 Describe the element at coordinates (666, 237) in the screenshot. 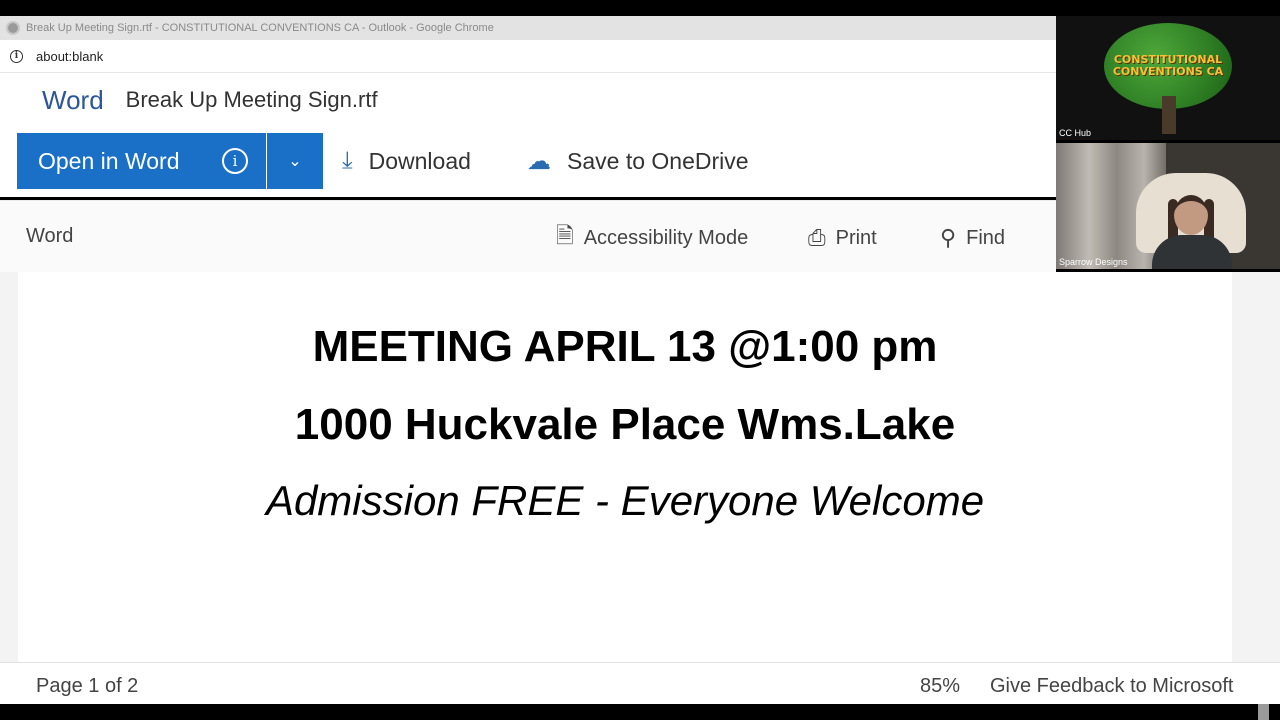

I see `accessibility-mode-label: Accessibility Mode` at that location.